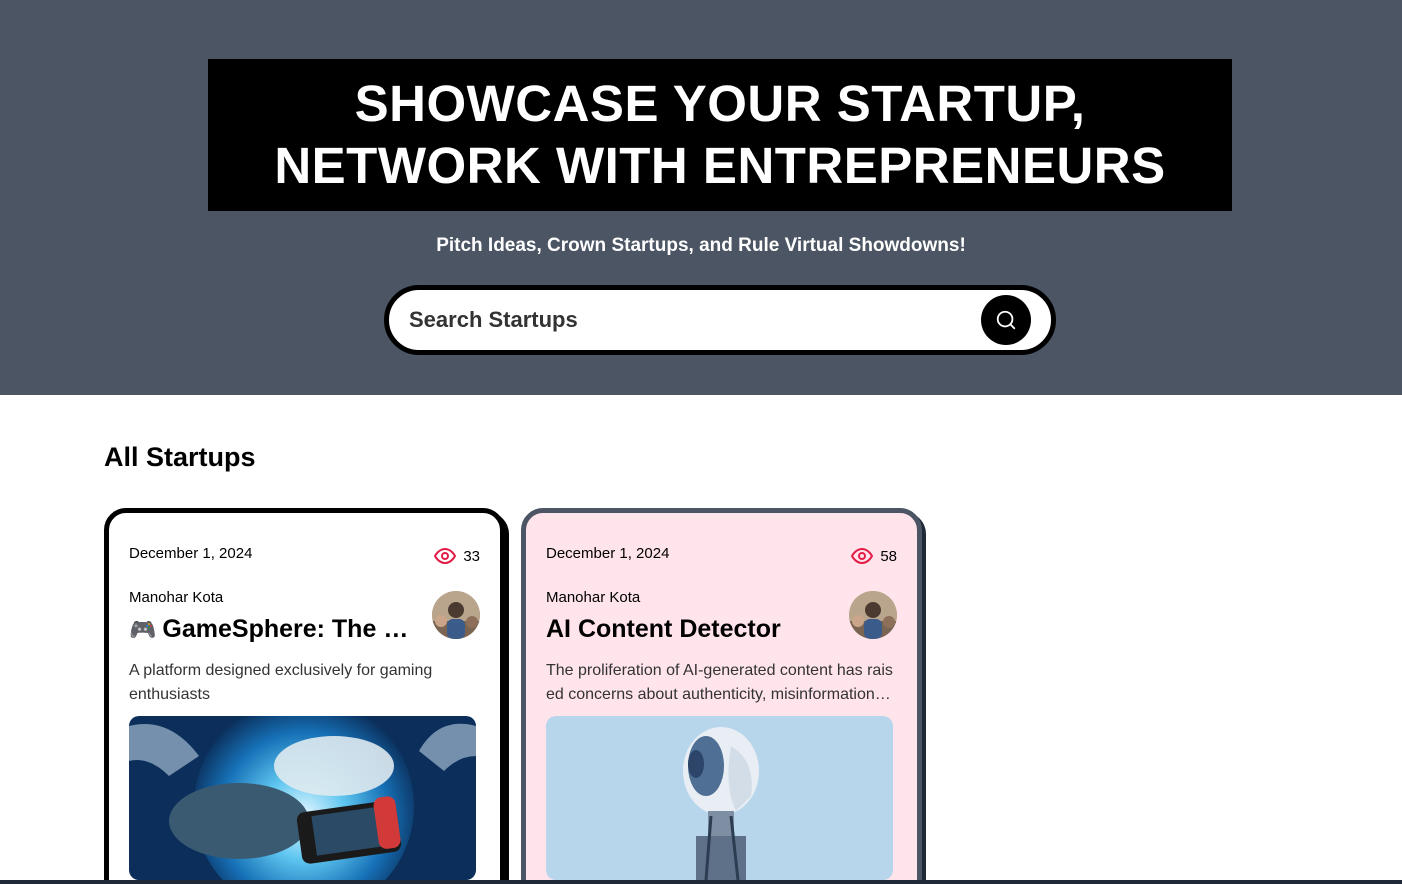  I want to click on card-title: 🎮GameSphere: The Ultimate Gaming Hub, so click(270, 629).